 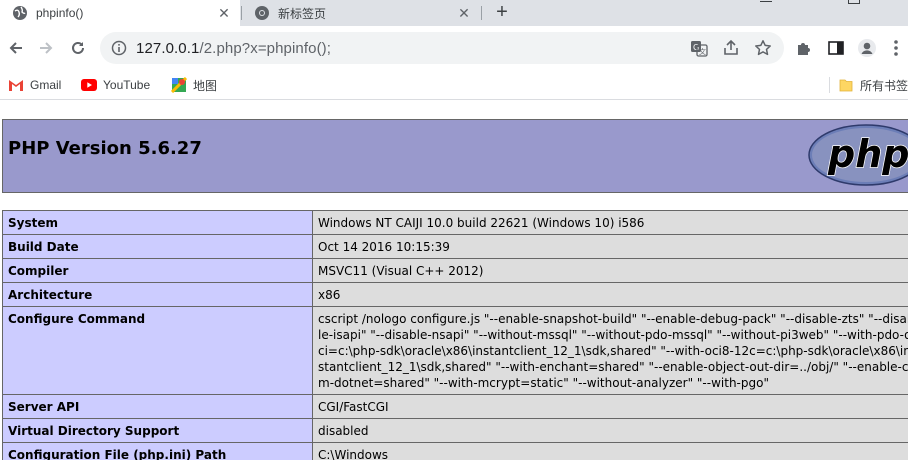 I want to click on browser-toolbar: 127.0.0.1/2.php?x=phpinfo(); G文, so click(x=454, y=48).